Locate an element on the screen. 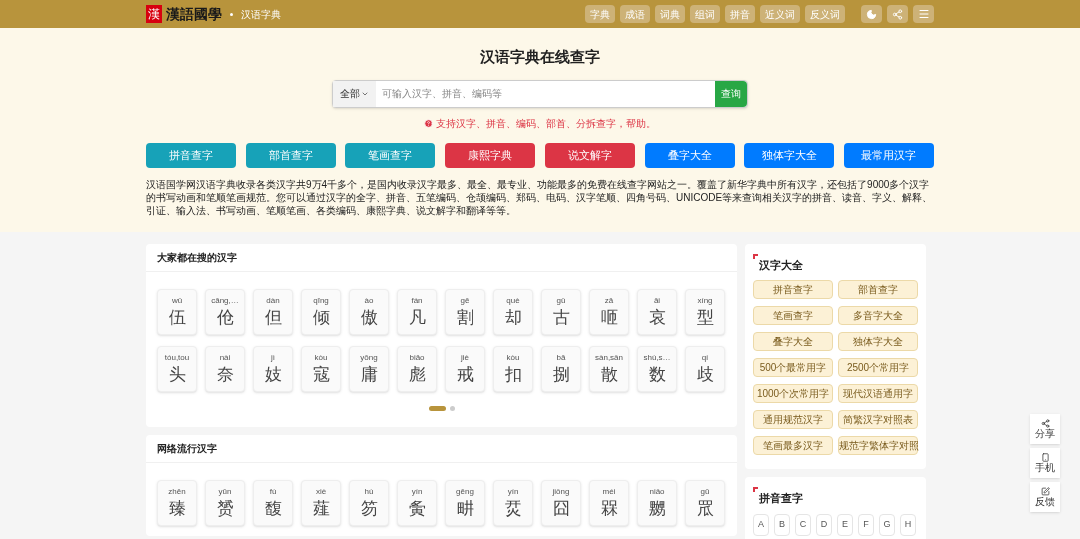  character-tile: shù,s… 数 is located at coordinates (657, 369).